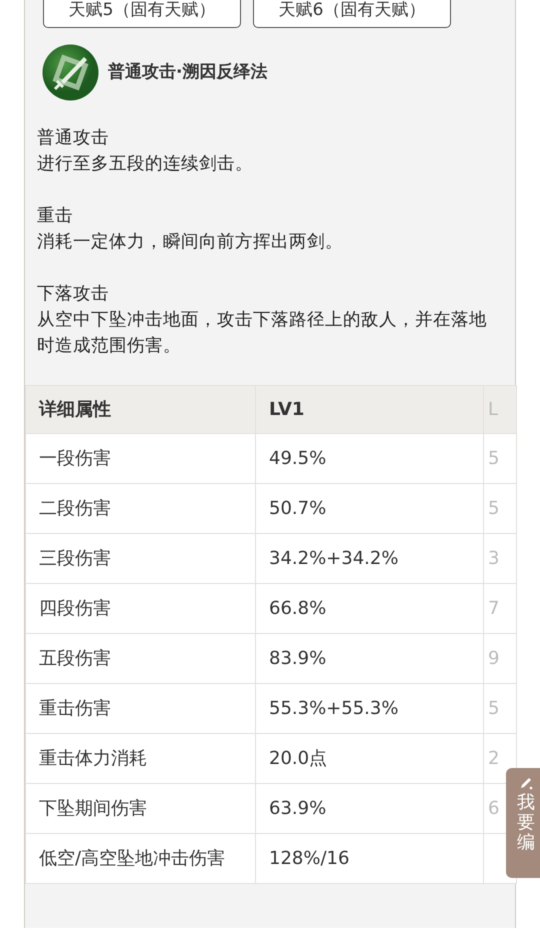 This screenshot has width=540, height=940. I want to click on table-cell: 49.5%, so click(370, 459).